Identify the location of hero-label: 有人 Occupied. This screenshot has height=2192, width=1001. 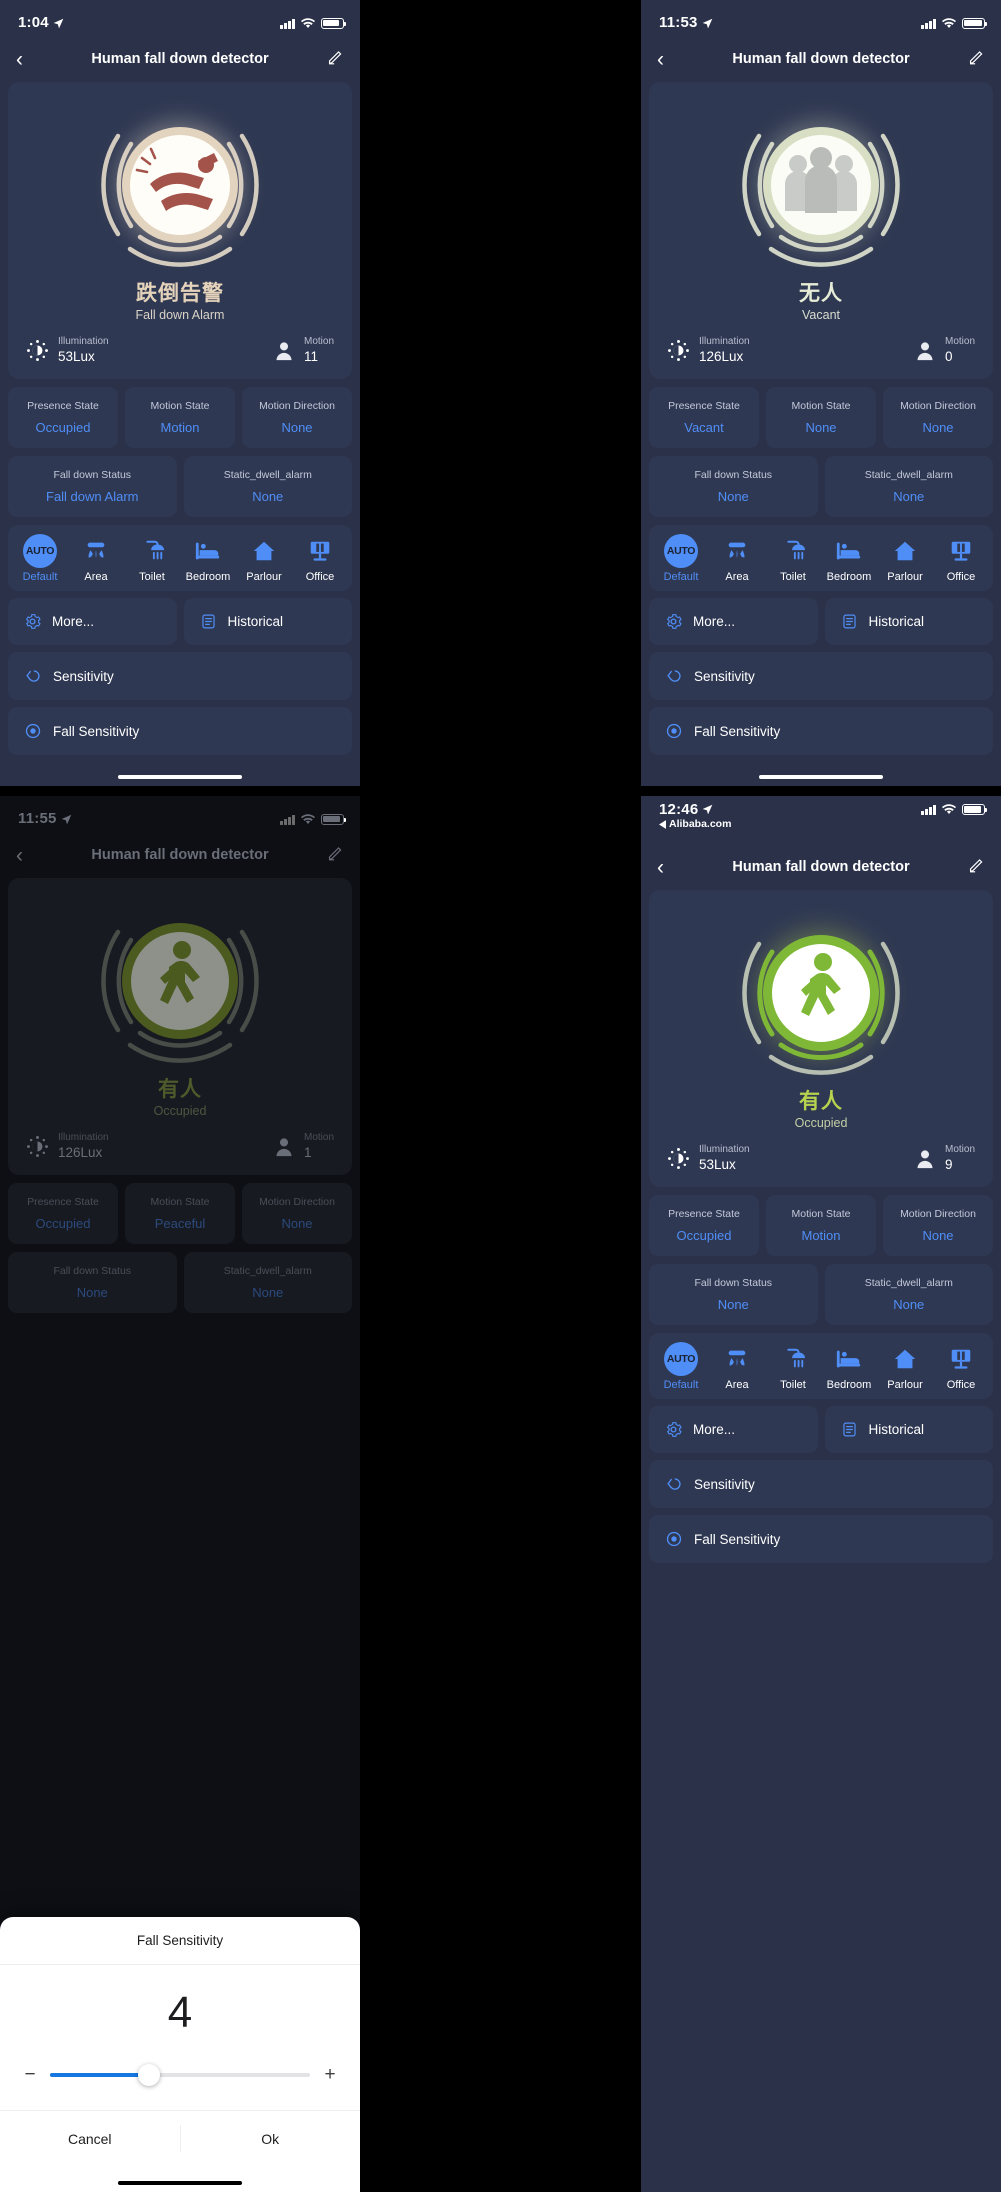
(180, 1095).